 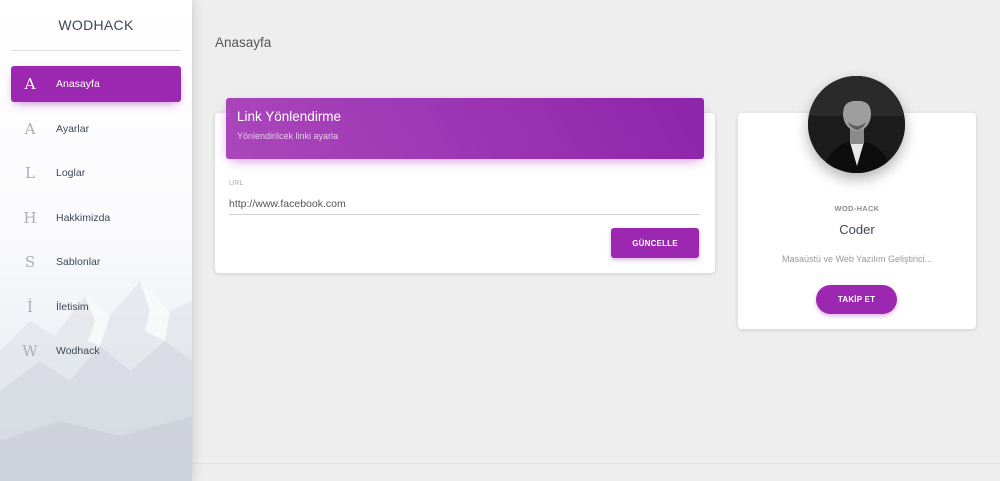 I want to click on sidebar-item-label: Wodhack, so click(x=78, y=351).